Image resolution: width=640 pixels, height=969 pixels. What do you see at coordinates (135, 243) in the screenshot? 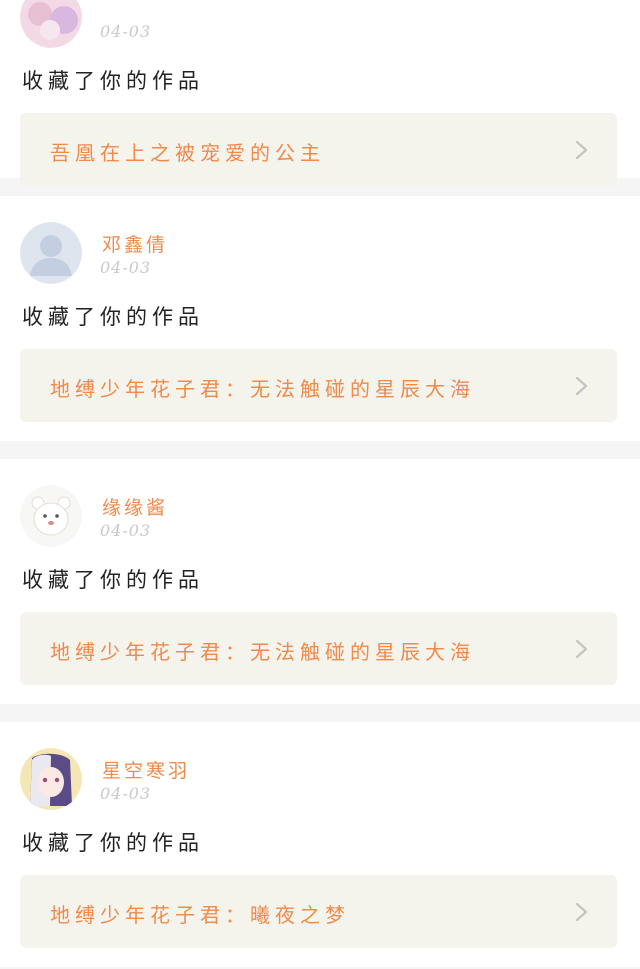
I see `username: 邓鑫倩` at bounding box center [135, 243].